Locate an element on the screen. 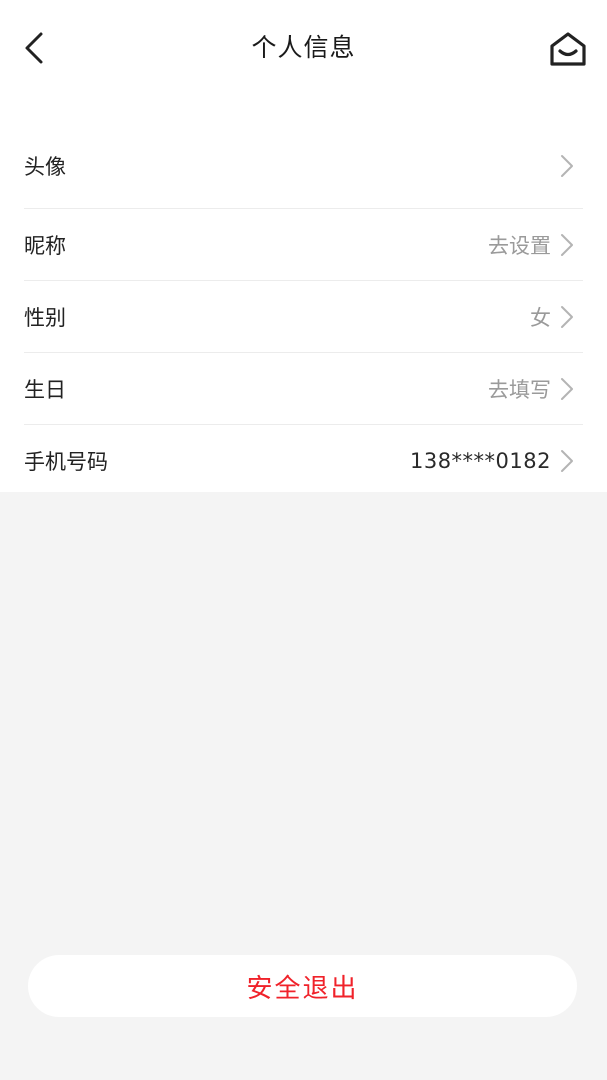 This screenshot has height=1080, width=607. row-gender: 性别 女 is located at coordinates (303, 316).